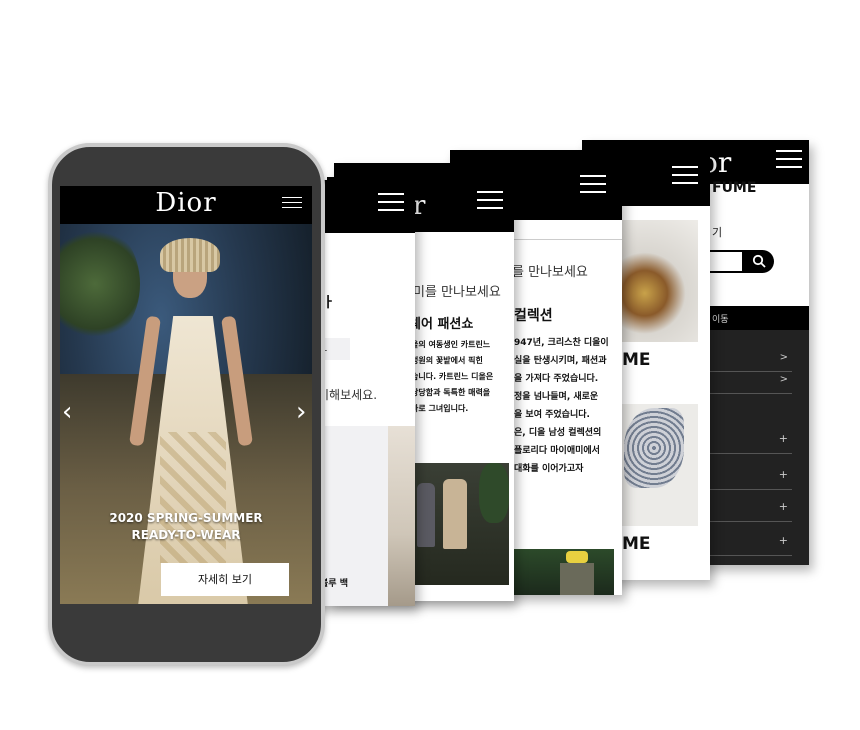 The width and height of the screenshot is (860, 730). I want to click on card-heading: 웨어 패션쇼, so click(441, 324).